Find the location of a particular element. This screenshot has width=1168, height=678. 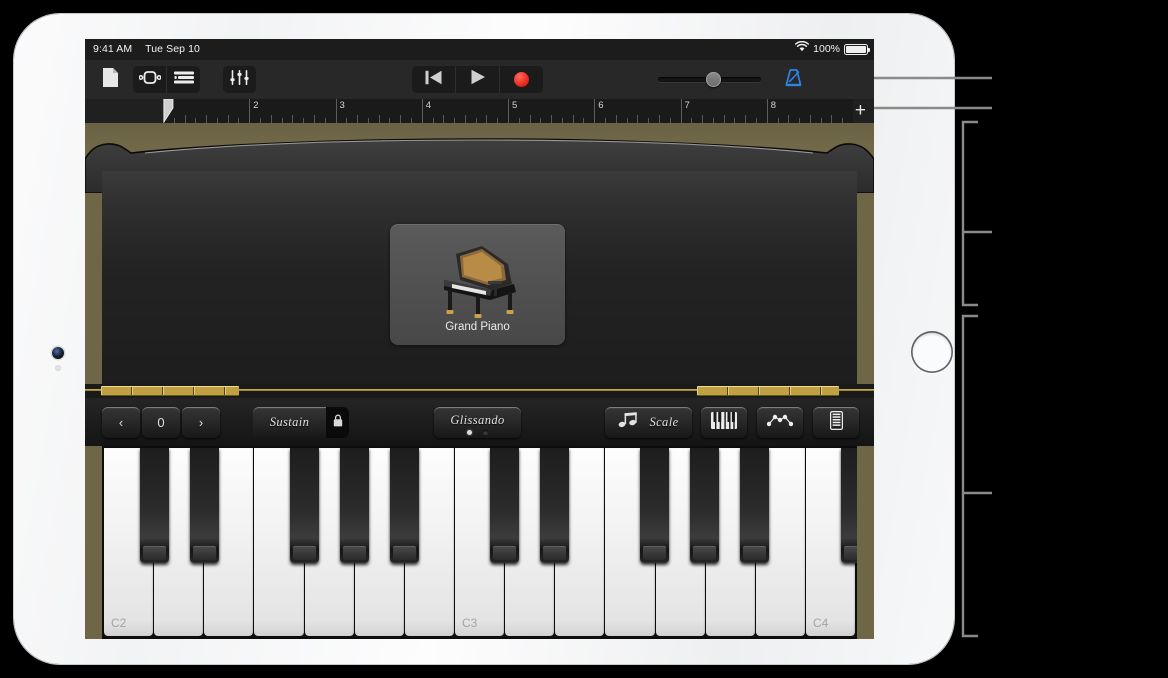

sustain-label: Sustain is located at coordinates (289, 422).